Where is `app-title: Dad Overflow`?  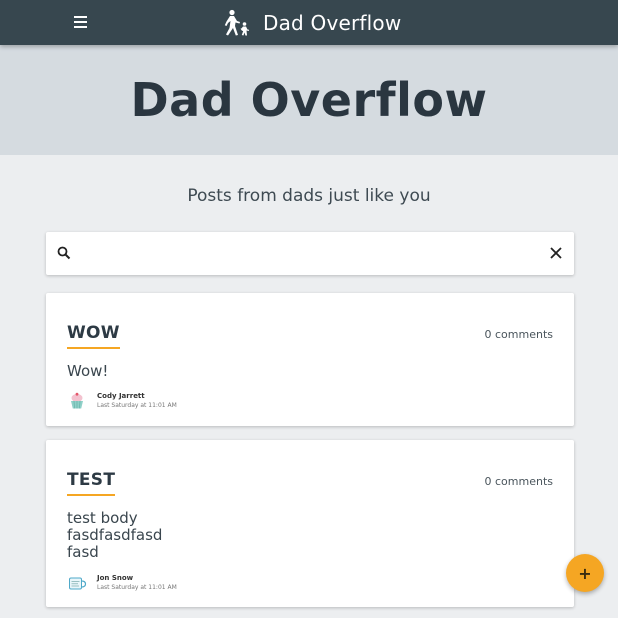
app-title: Dad Overflow is located at coordinates (332, 23).